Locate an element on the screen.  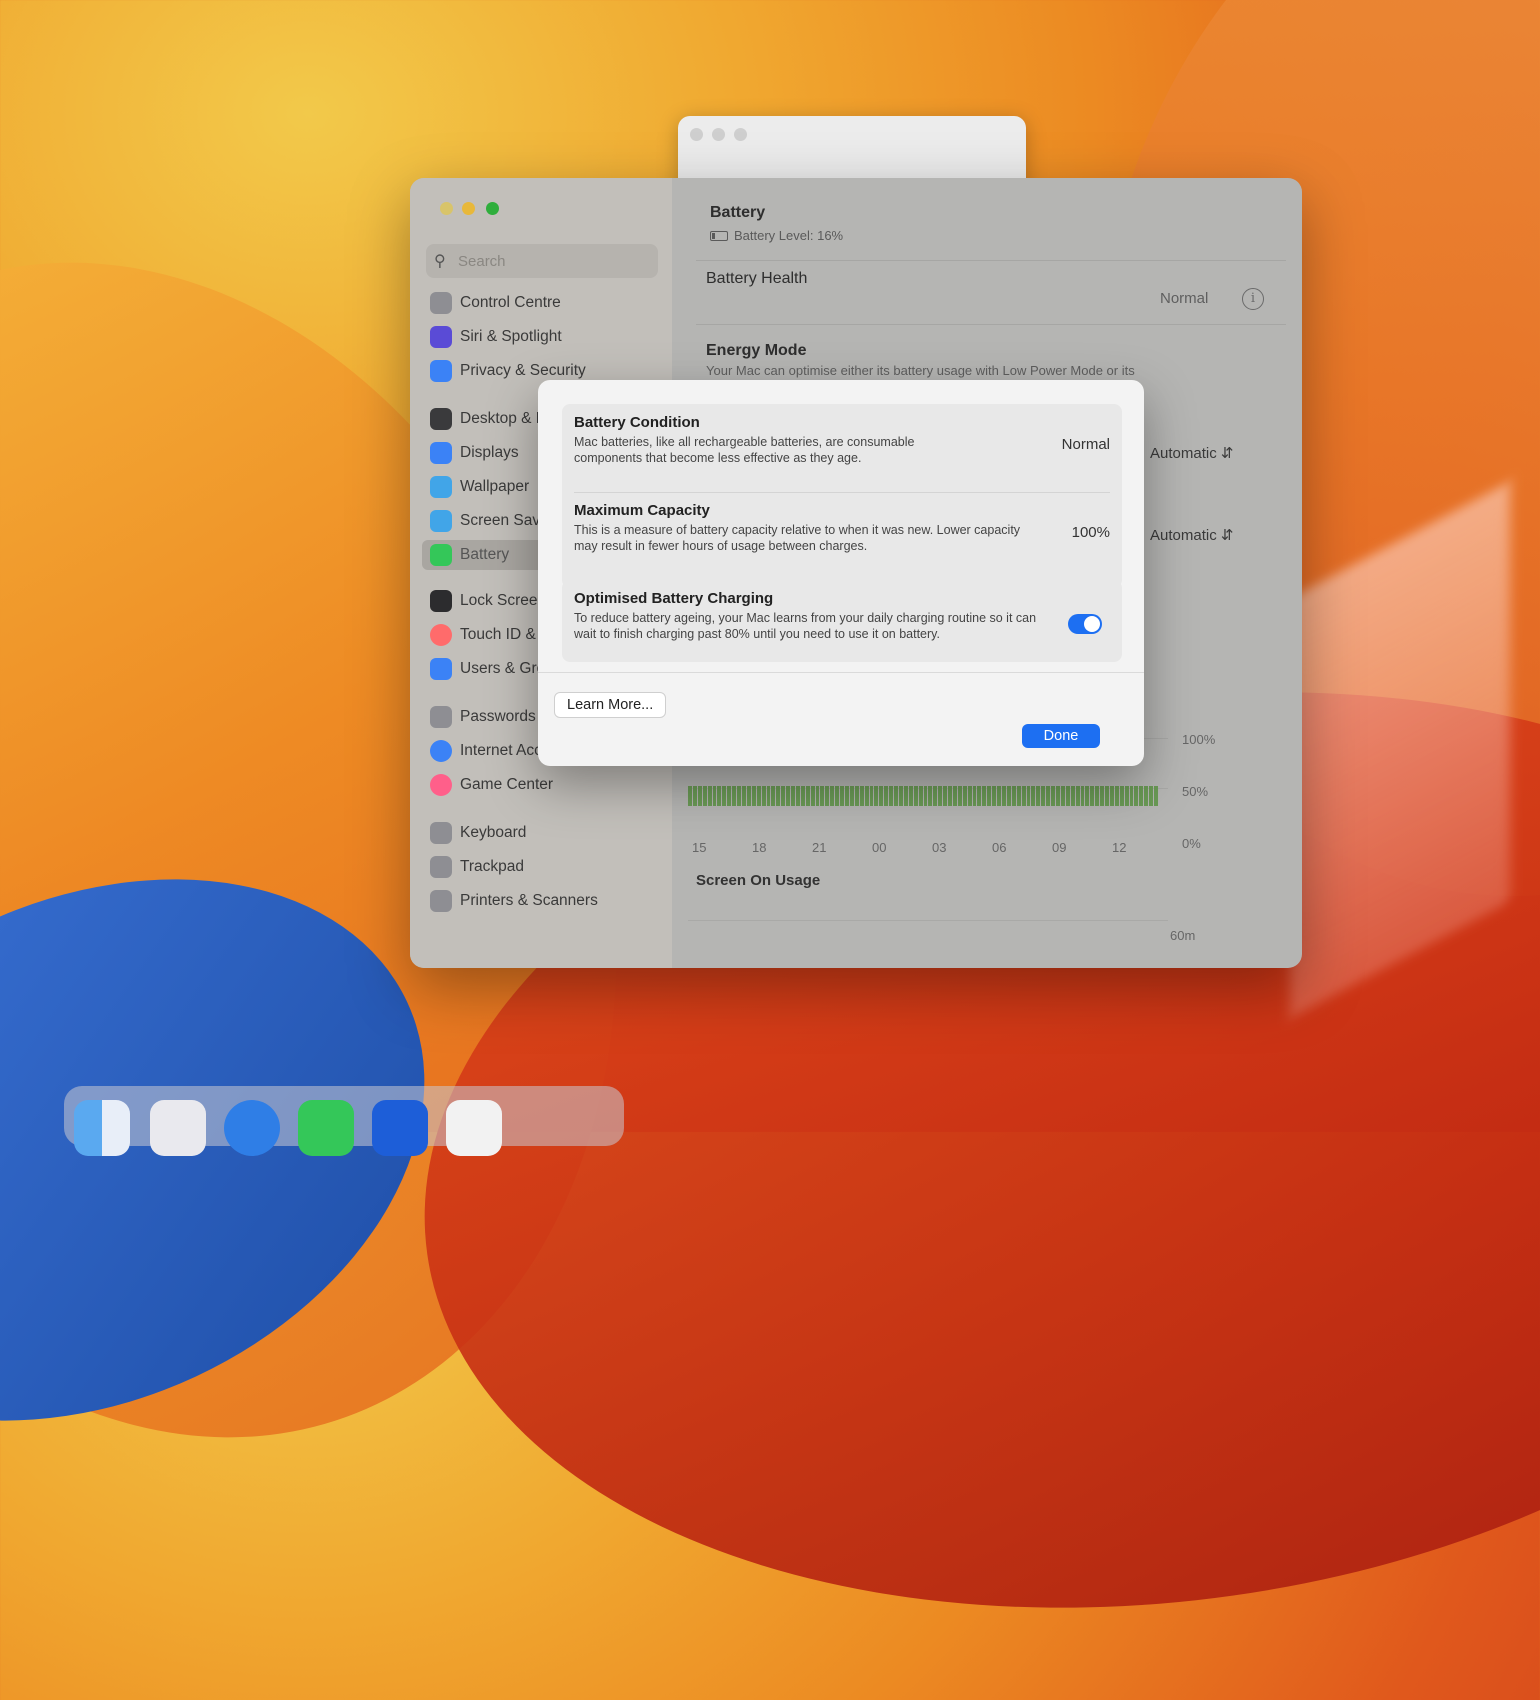
sidebar-item-printers-scanners: Printers & Scanners is located at coordinates (514, 901).